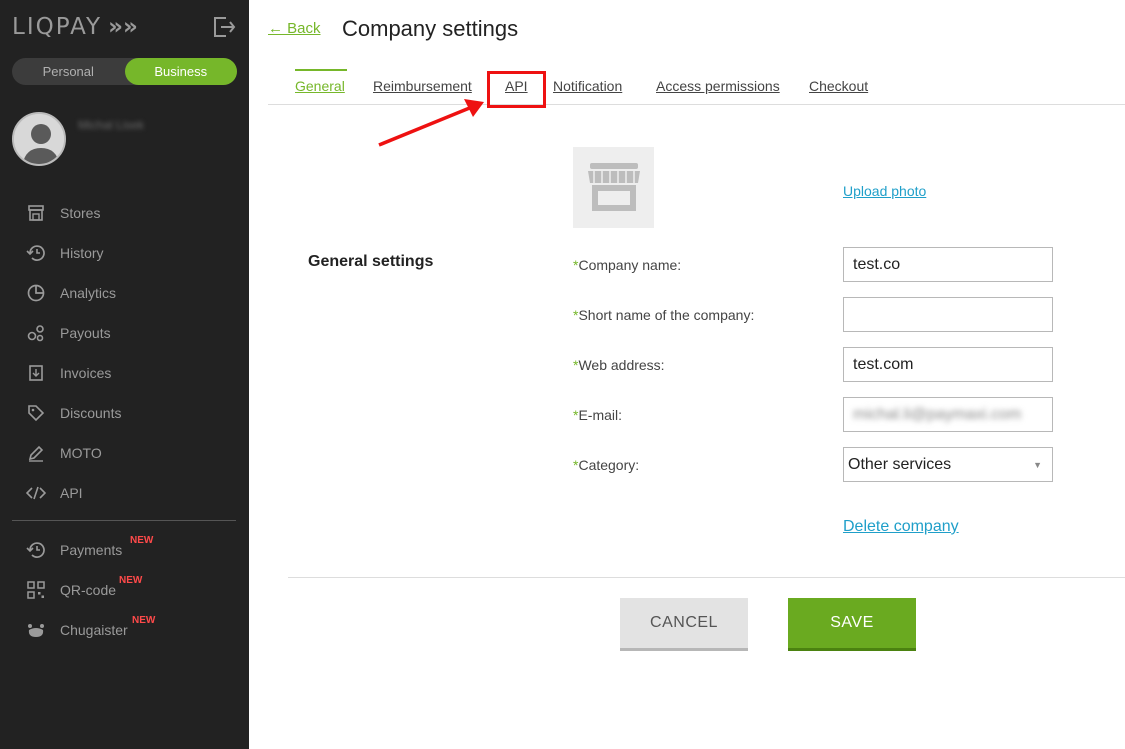 The width and height of the screenshot is (1125, 749). What do you see at coordinates (82, 253) in the screenshot?
I see `sidebar-item-label: History` at bounding box center [82, 253].